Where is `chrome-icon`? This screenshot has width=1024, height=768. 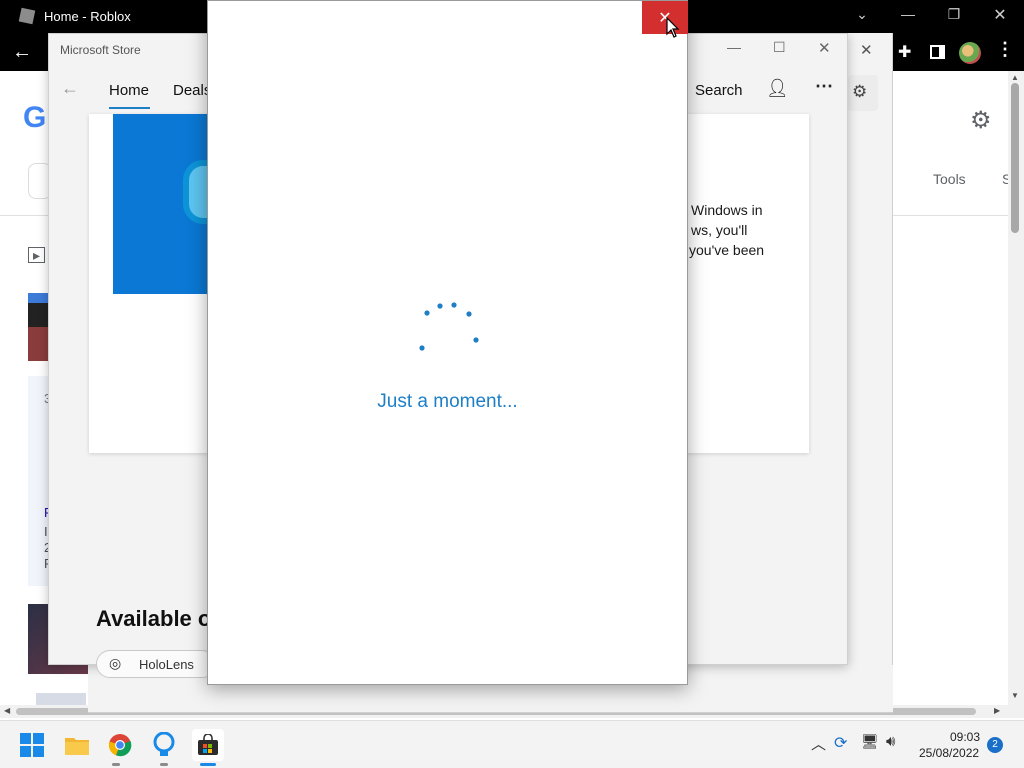 chrome-icon is located at coordinates (120, 745).